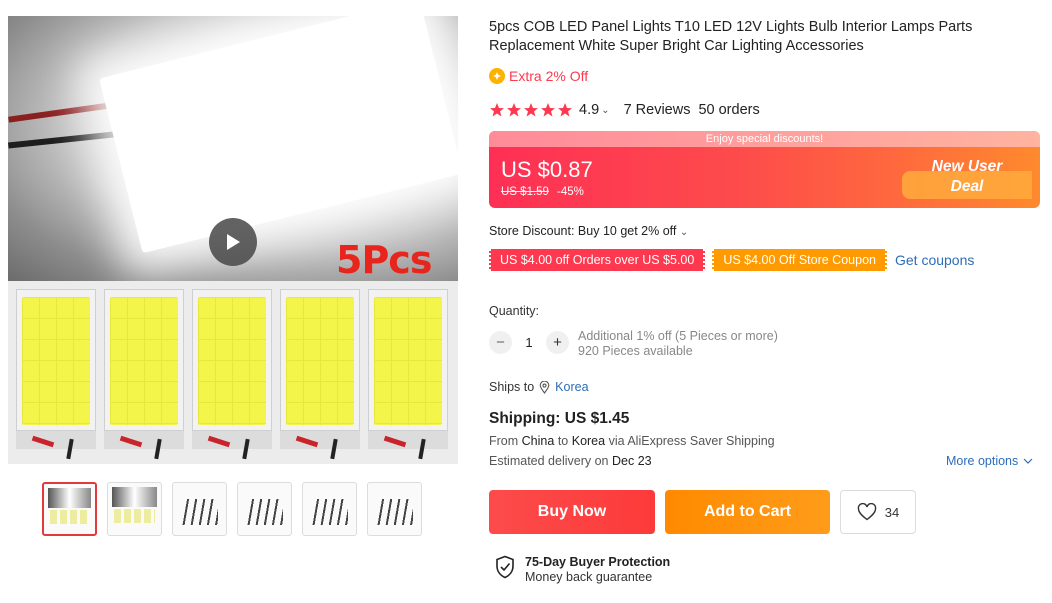 This screenshot has width=1052, height=603. I want to click on bulk-discount-text: Additional 1% off (5 Pieces or more), so click(678, 336).